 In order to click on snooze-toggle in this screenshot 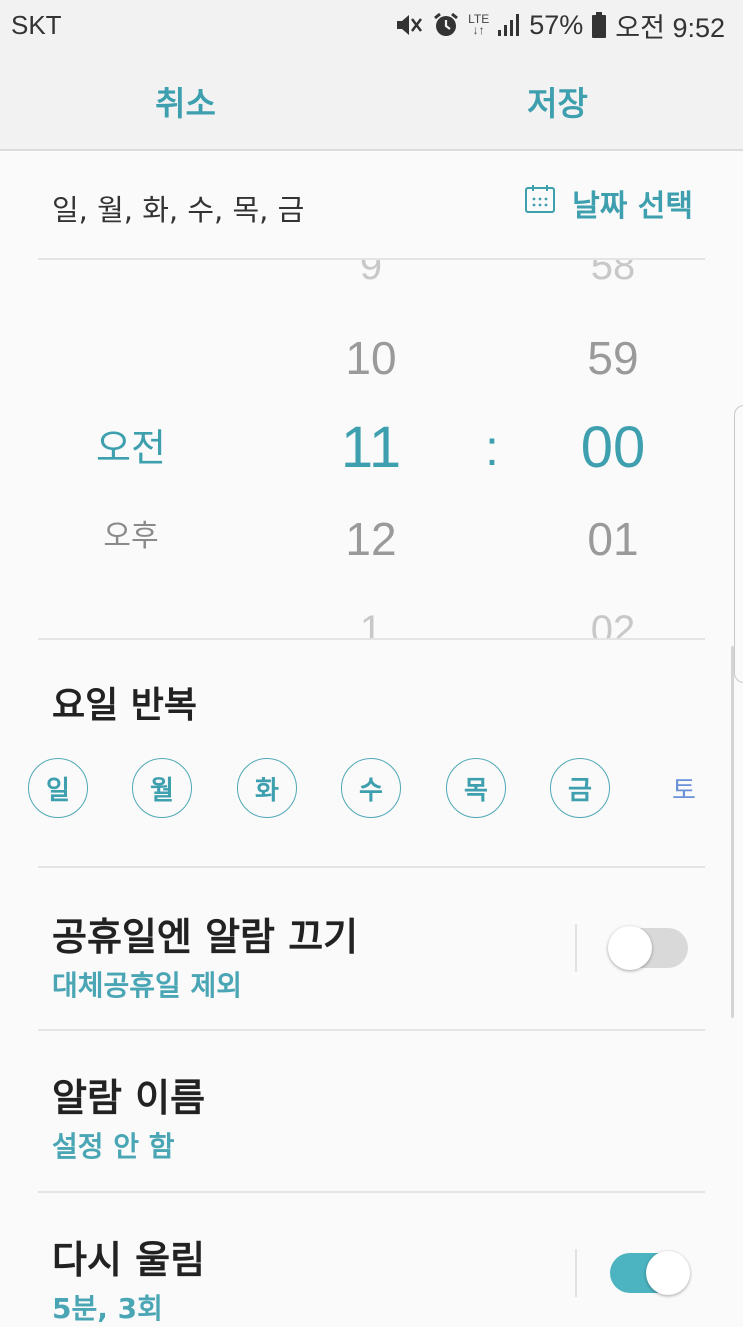, I will do `click(650, 1273)`.